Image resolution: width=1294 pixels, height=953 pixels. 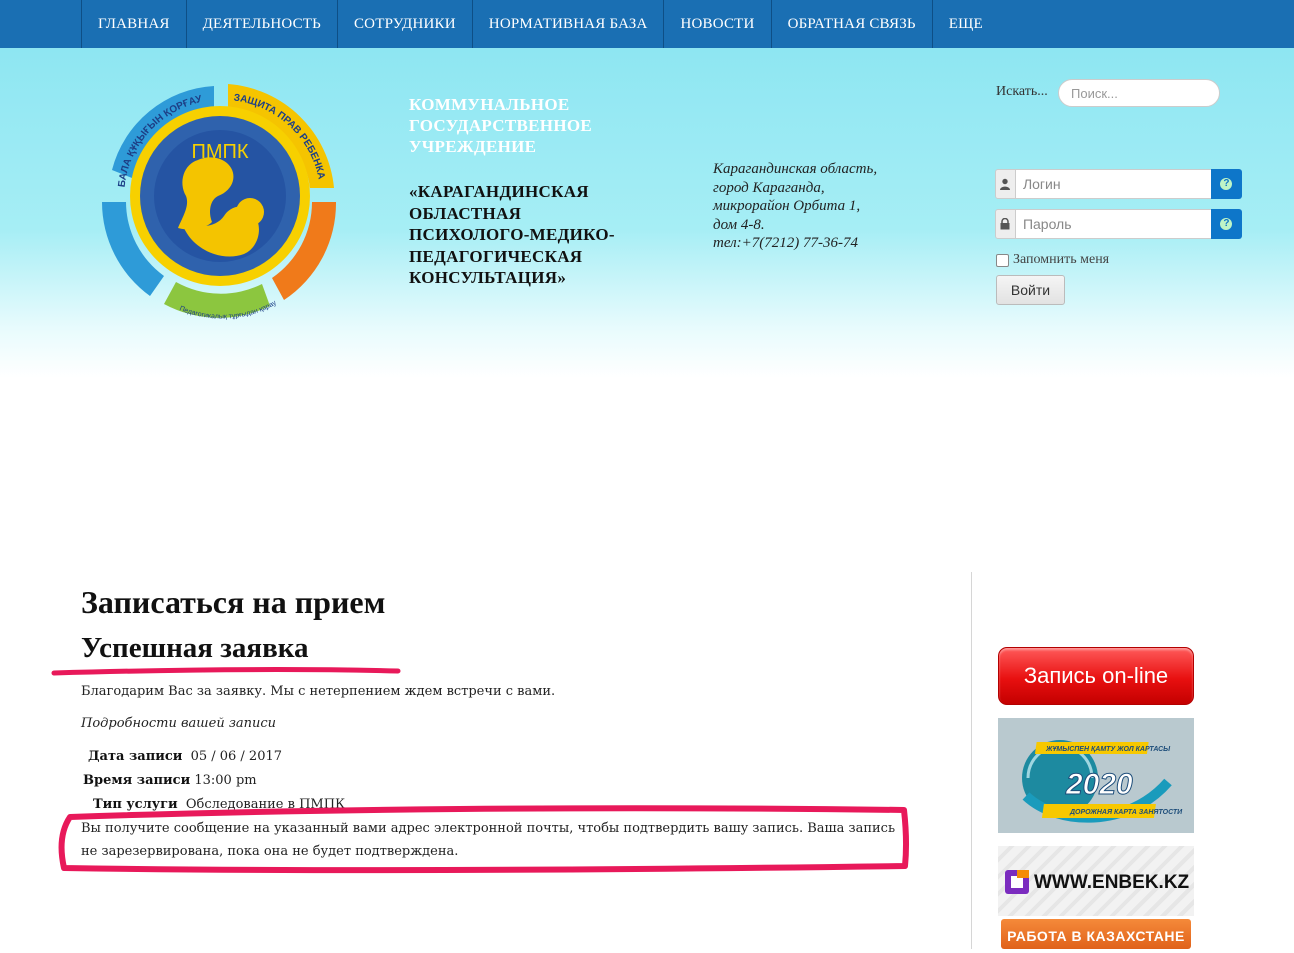 What do you see at coordinates (1096, 934) in the screenshot?
I see `rabota-kz-banner: РАБОТА В КАЗАХСТАНЕ` at bounding box center [1096, 934].